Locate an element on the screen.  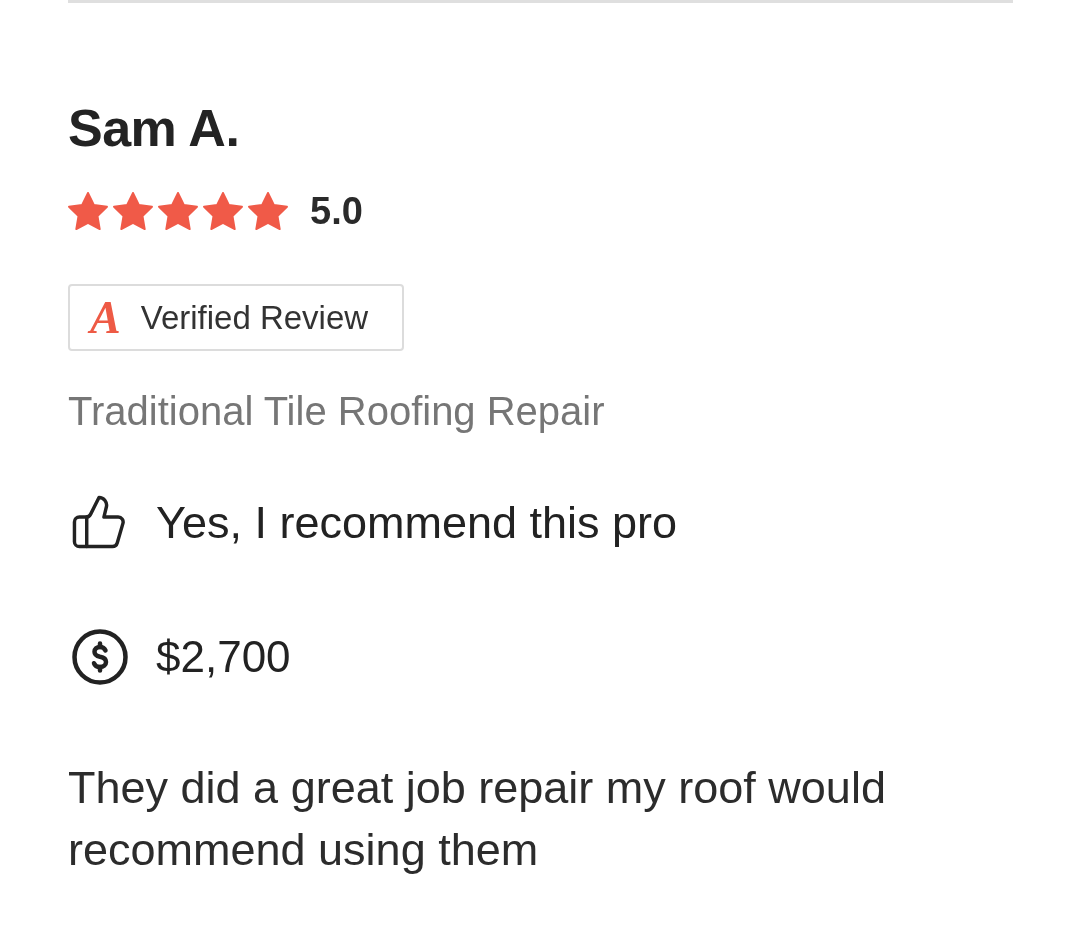
badge-label: Verified Review is located at coordinates (254, 317).